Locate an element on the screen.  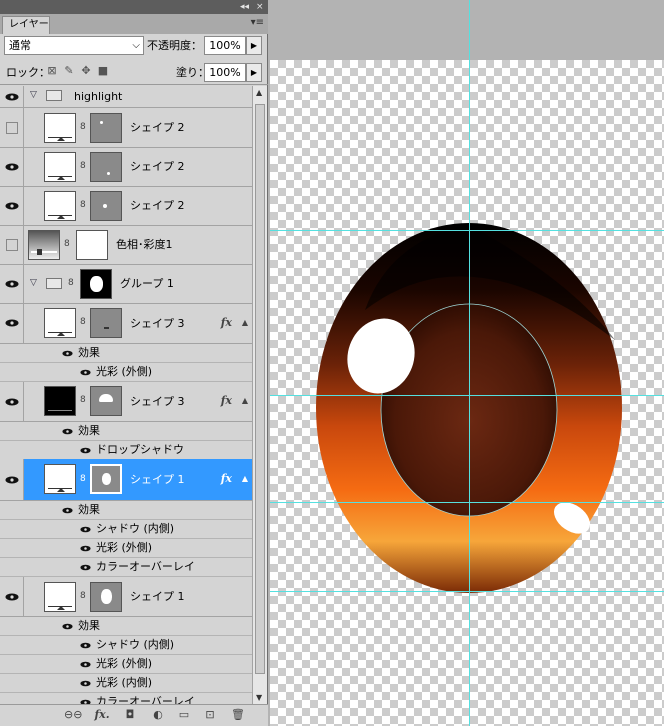
layer-name: シェイプ 1 is located at coordinates (157, 479).